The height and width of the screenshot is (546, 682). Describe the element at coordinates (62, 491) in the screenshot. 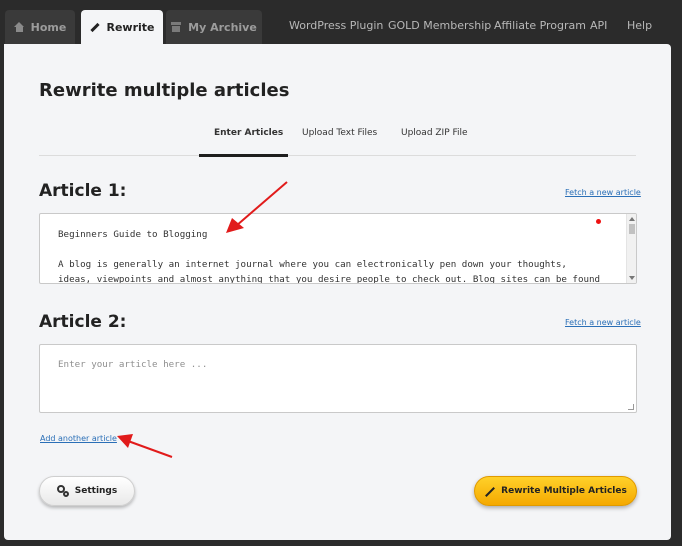

I see `gear-icon` at that location.